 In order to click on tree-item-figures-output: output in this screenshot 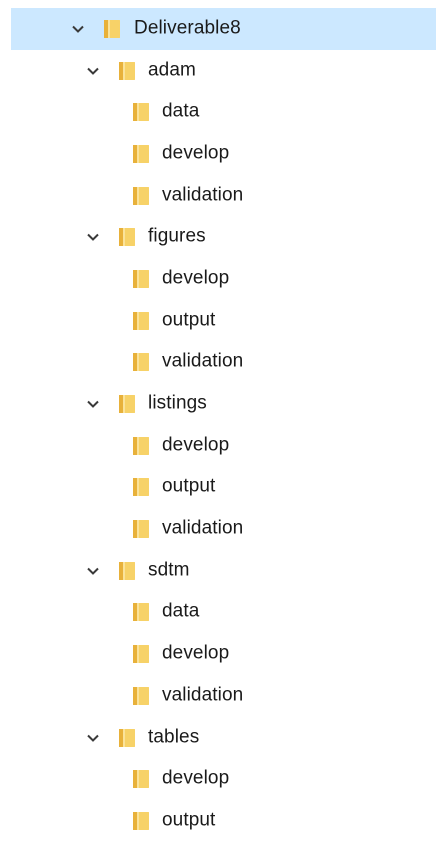, I will do `click(218, 321)`.